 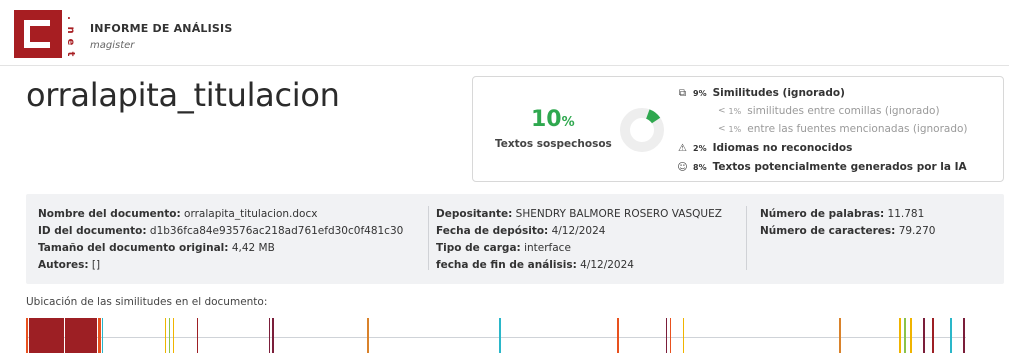 What do you see at coordinates (94, 265) in the screenshot?
I see `info-value: []` at bounding box center [94, 265].